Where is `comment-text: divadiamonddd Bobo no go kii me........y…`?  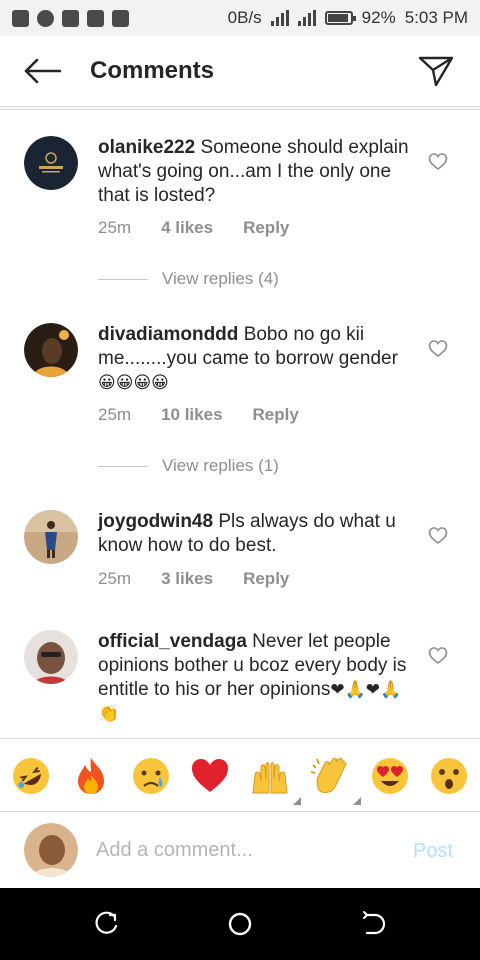 comment-text: divadiamonddd Bobo no go kii me........y… is located at coordinates (254, 359).